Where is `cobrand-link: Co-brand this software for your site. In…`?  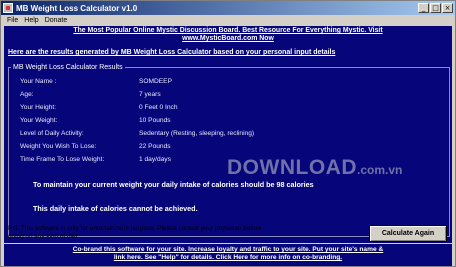 cobrand-link: Co-brand this software for your site. In… is located at coordinates (228, 255).